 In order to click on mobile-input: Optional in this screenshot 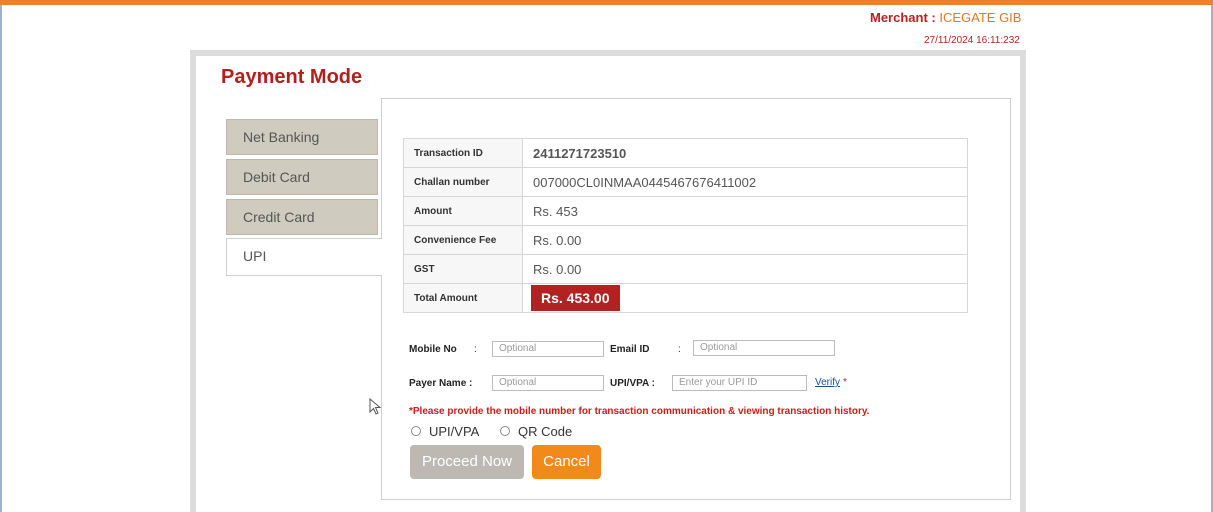, I will do `click(548, 349)`.